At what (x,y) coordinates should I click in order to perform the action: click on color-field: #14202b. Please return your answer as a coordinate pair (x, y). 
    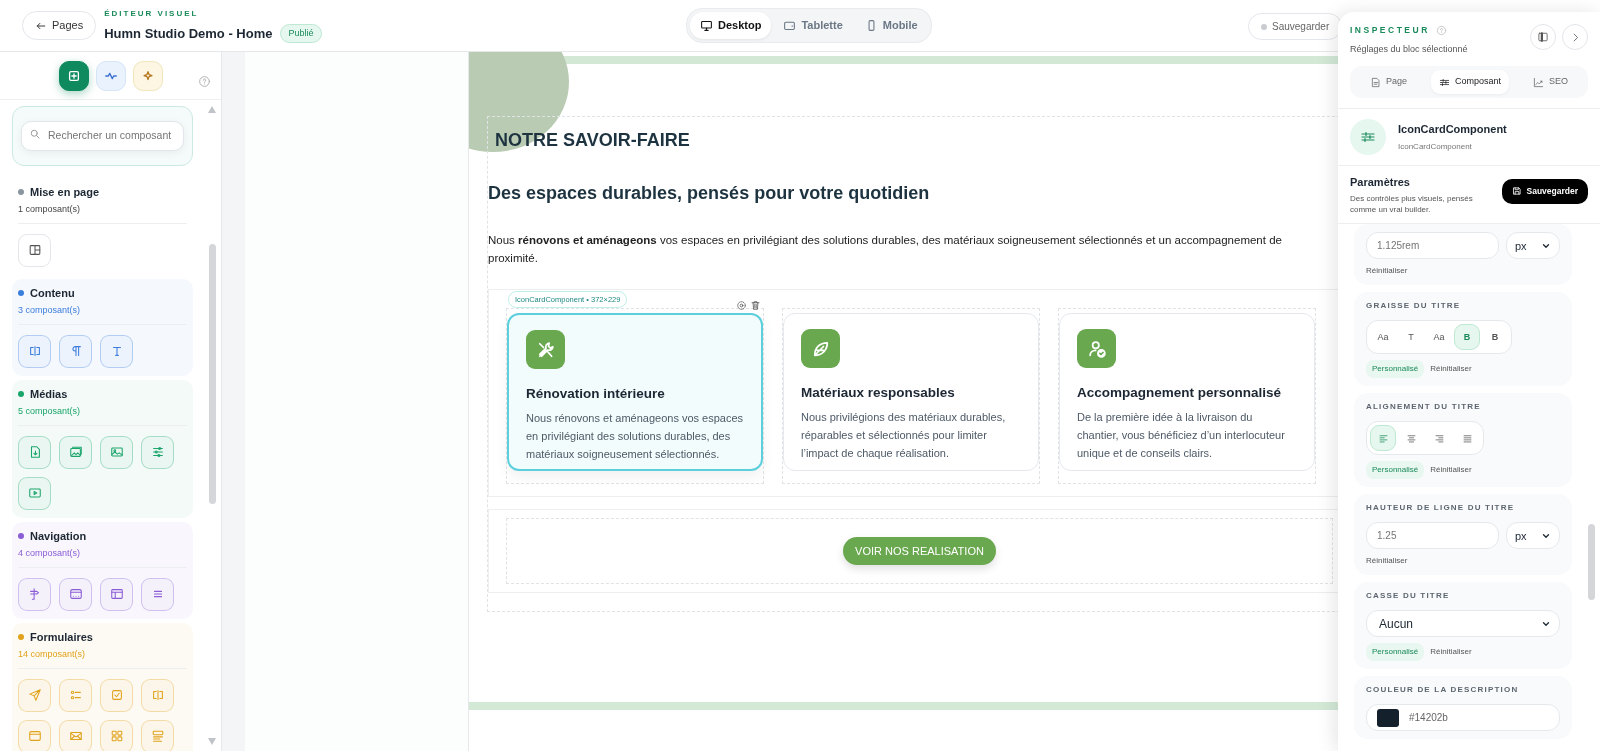
    Looking at the image, I should click on (1463, 718).